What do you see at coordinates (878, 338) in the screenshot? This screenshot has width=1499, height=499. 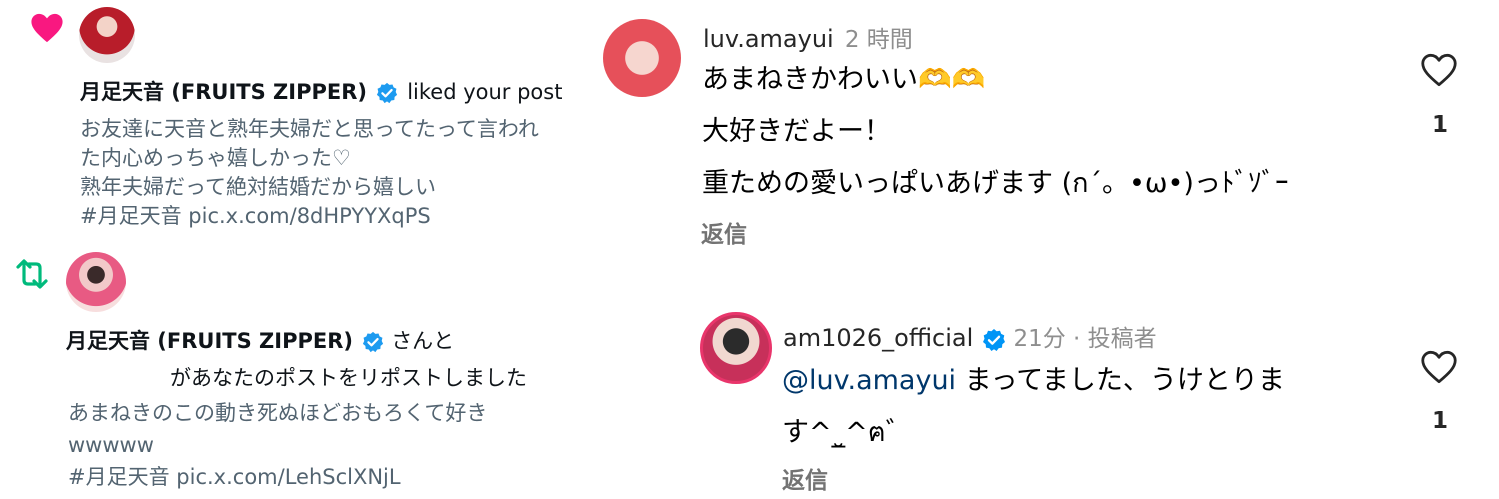 I see `comment-username: am1026_official` at bounding box center [878, 338].